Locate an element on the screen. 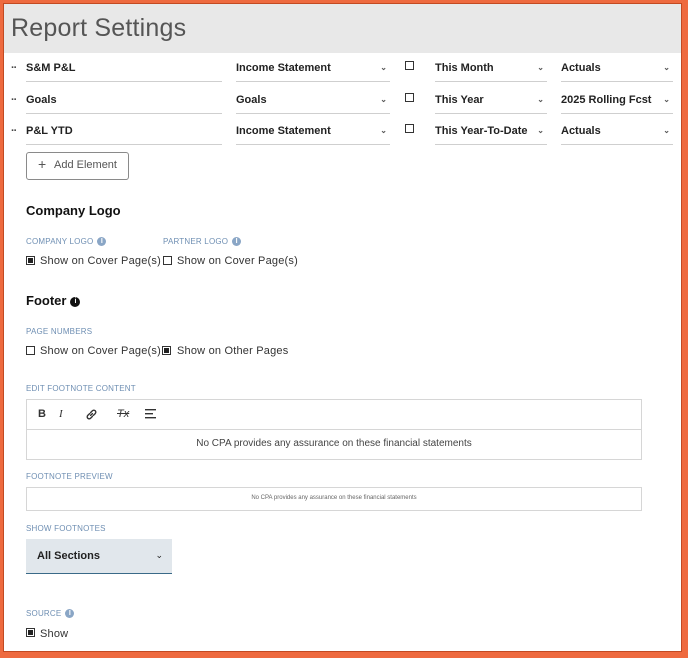 This screenshot has width=688, height=658. element-name-field: Goals is located at coordinates (124, 102).